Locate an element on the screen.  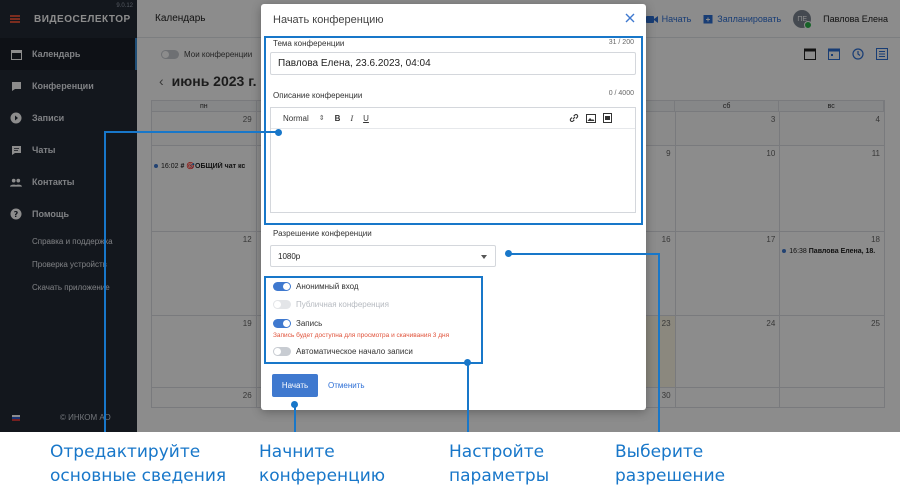
callout-line-start is located at coordinates (295, 418).